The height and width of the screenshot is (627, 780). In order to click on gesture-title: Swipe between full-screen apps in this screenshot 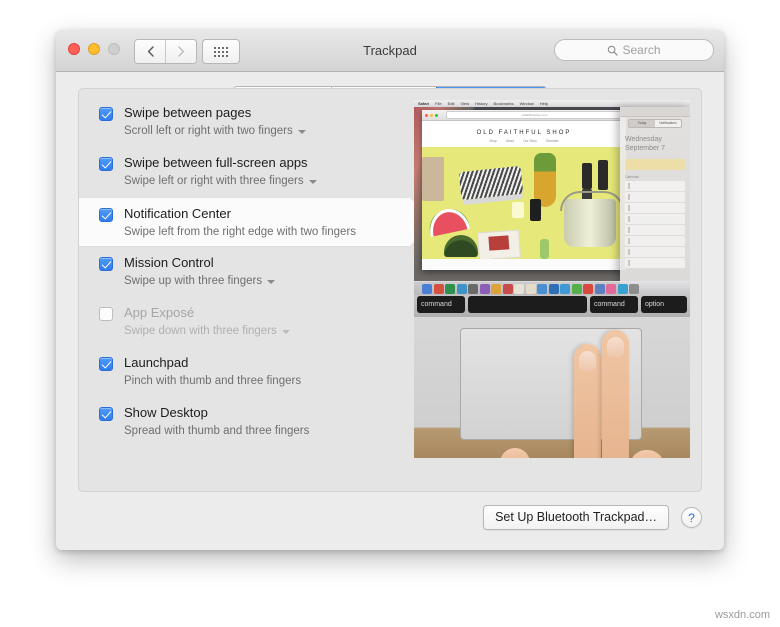, I will do `click(216, 162)`.